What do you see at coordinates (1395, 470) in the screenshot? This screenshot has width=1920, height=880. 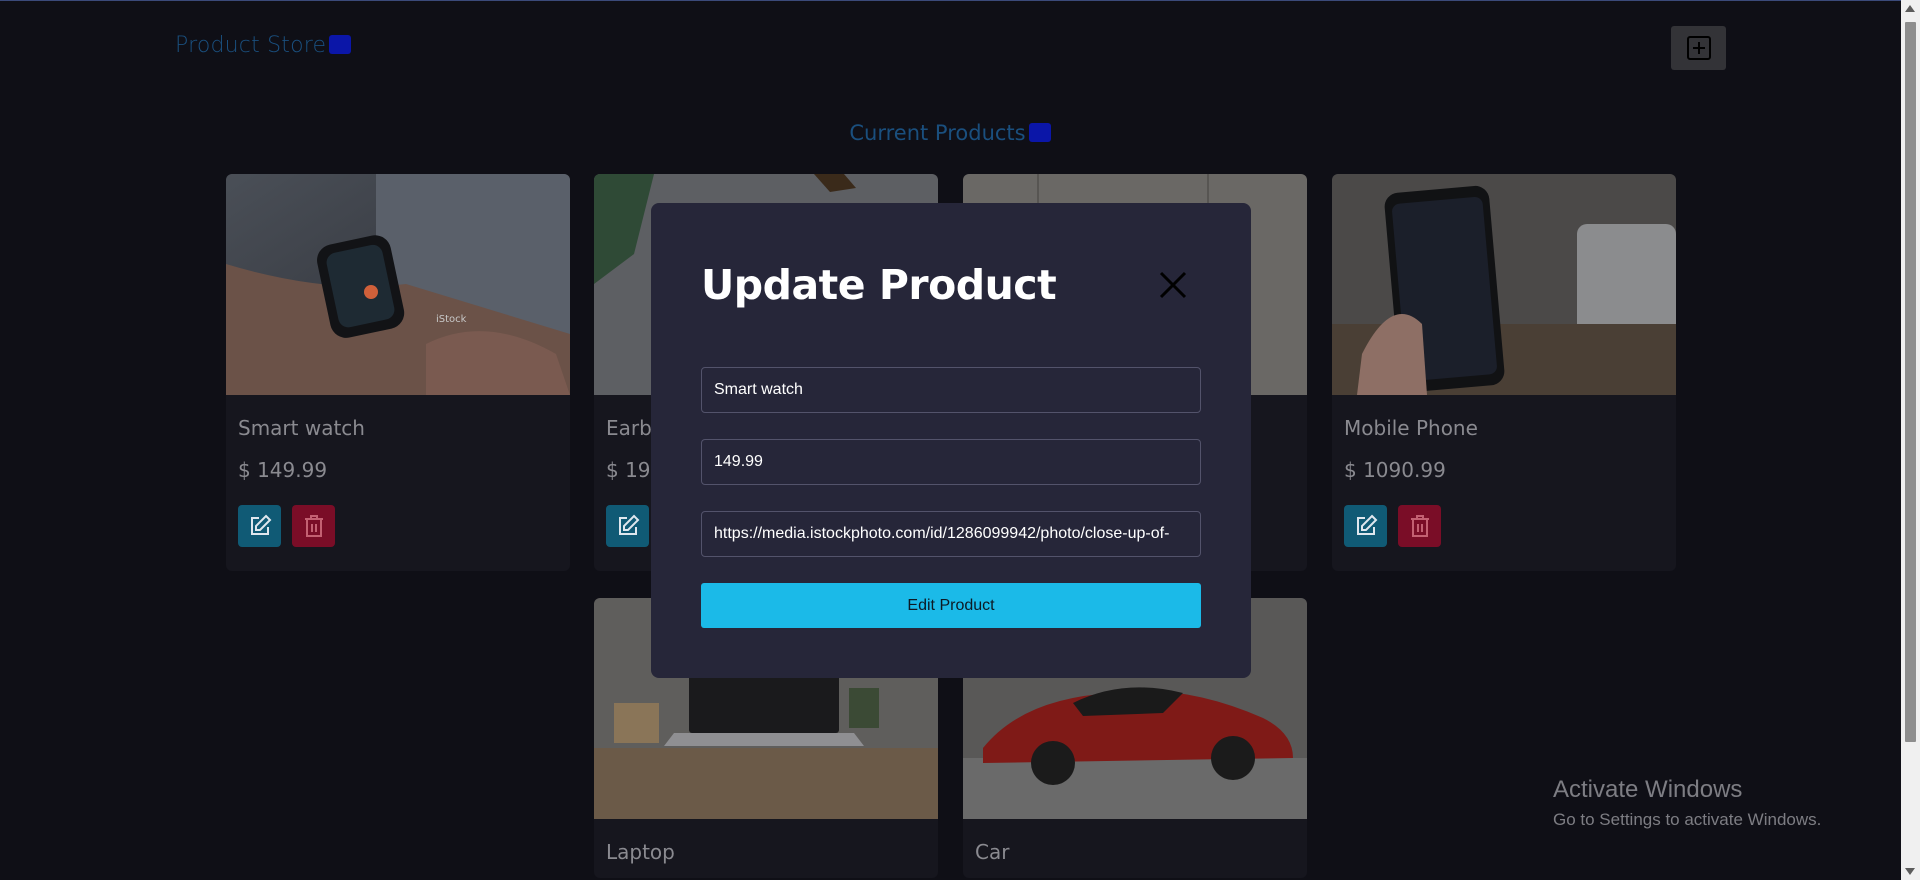 I see `product-price: $ 1090.99` at bounding box center [1395, 470].